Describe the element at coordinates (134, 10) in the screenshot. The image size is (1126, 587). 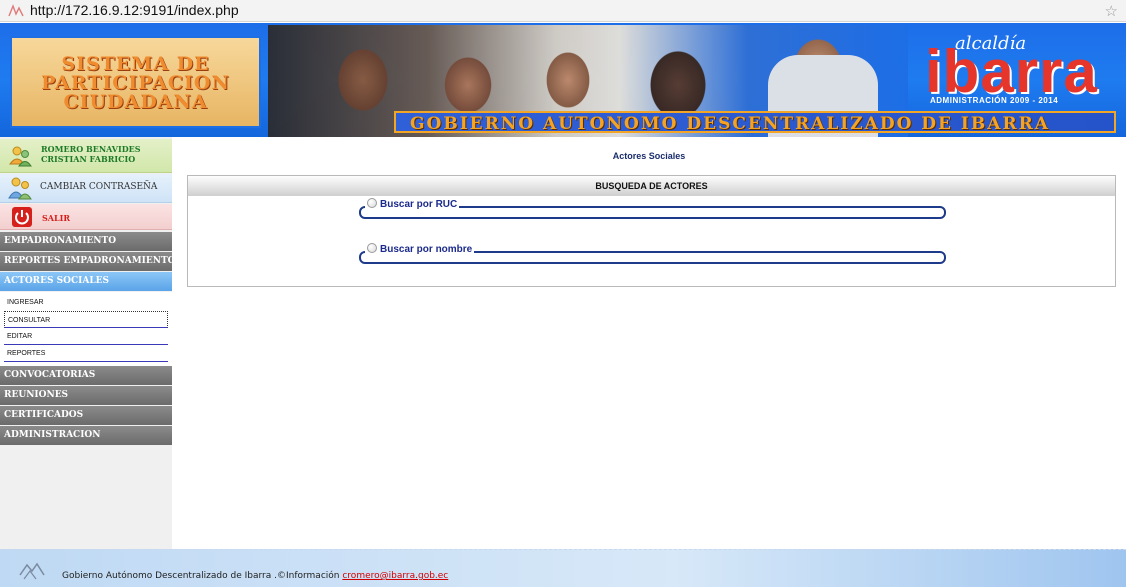
I see `url-text: http://172.16.9.12:9191/index.php` at that location.